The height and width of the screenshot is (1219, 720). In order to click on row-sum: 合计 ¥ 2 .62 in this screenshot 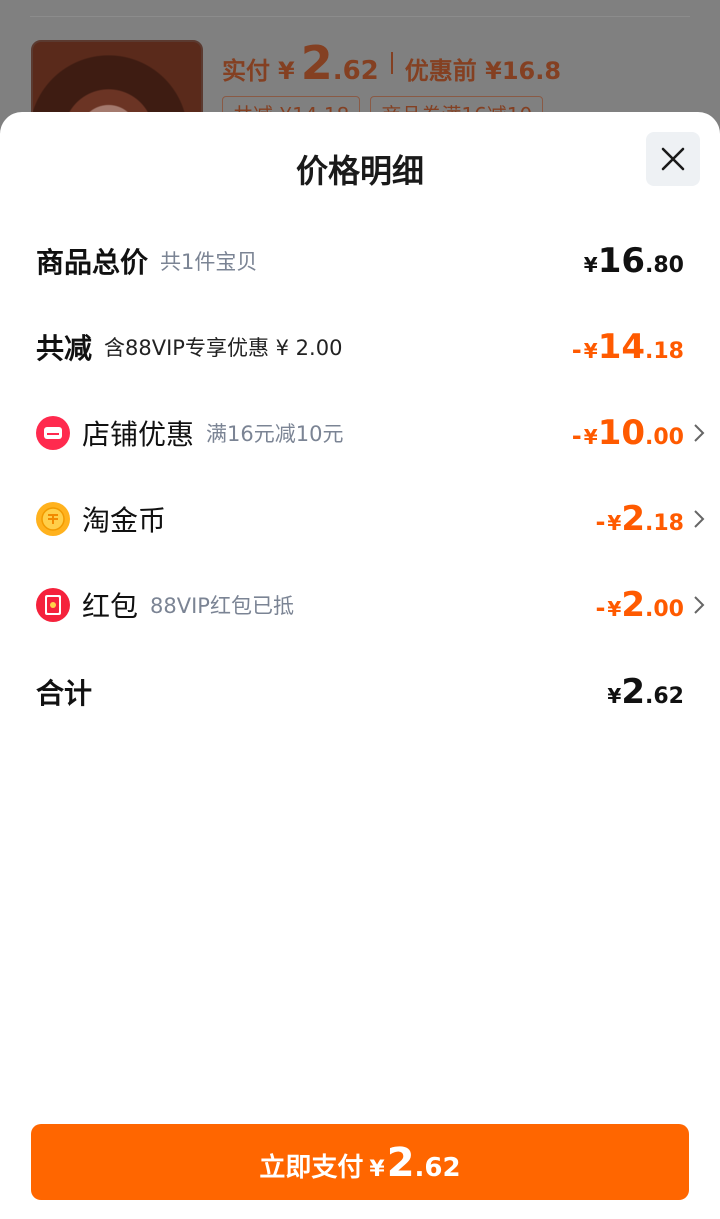, I will do `click(360, 692)`.